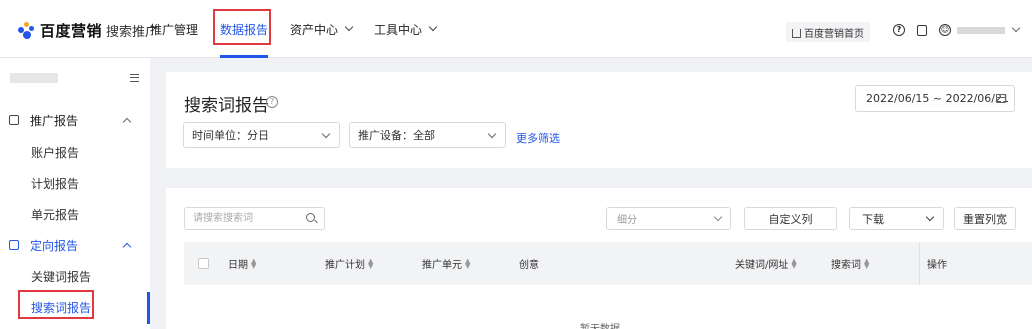 This screenshot has height=329, width=1032. I want to click on sidebar-item-account-report: 账户报告, so click(75, 152).